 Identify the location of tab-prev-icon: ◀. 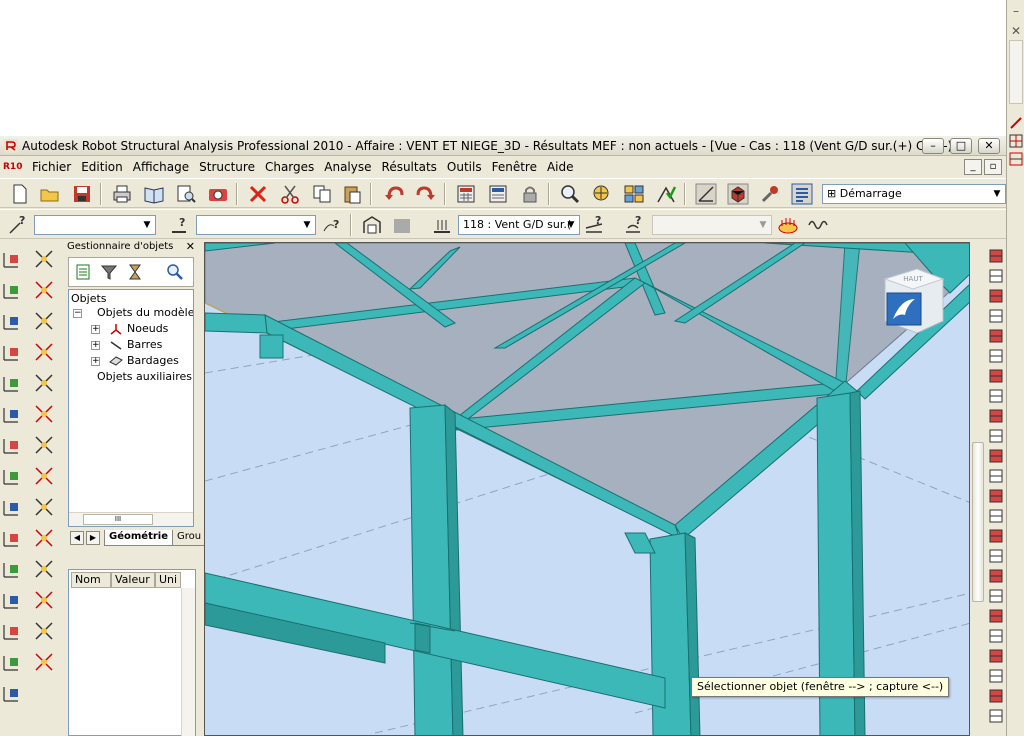
(77, 538).